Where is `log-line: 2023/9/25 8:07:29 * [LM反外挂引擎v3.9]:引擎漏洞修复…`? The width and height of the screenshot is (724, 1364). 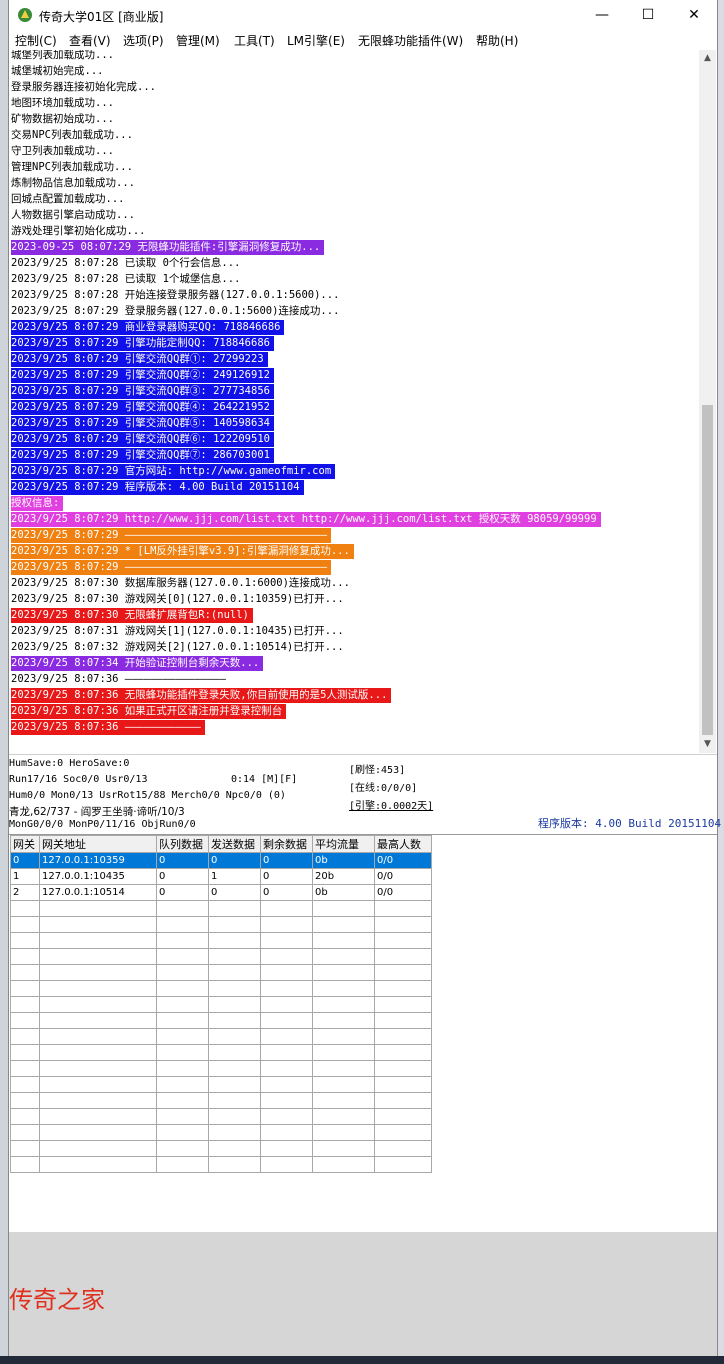 log-line: 2023/9/25 8:07:29 * [LM反外挂引擎v3.9]:引擎漏洞修复… is located at coordinates (182, 551).